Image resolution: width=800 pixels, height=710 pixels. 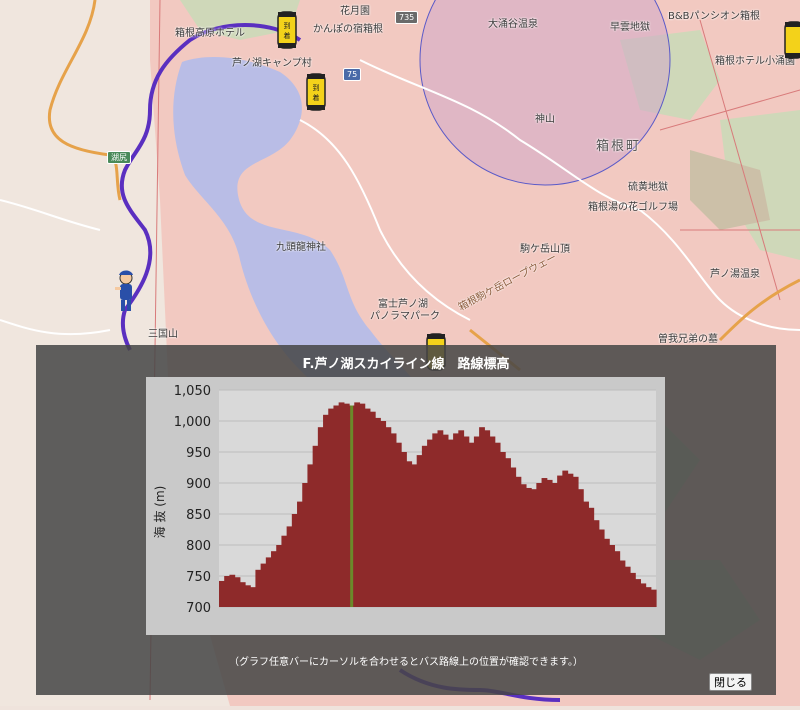 What do you see at coordinates (791, 40) in the screenshot?
I see `bus-stop-lantern-icon` at bounding box center [791, 40].